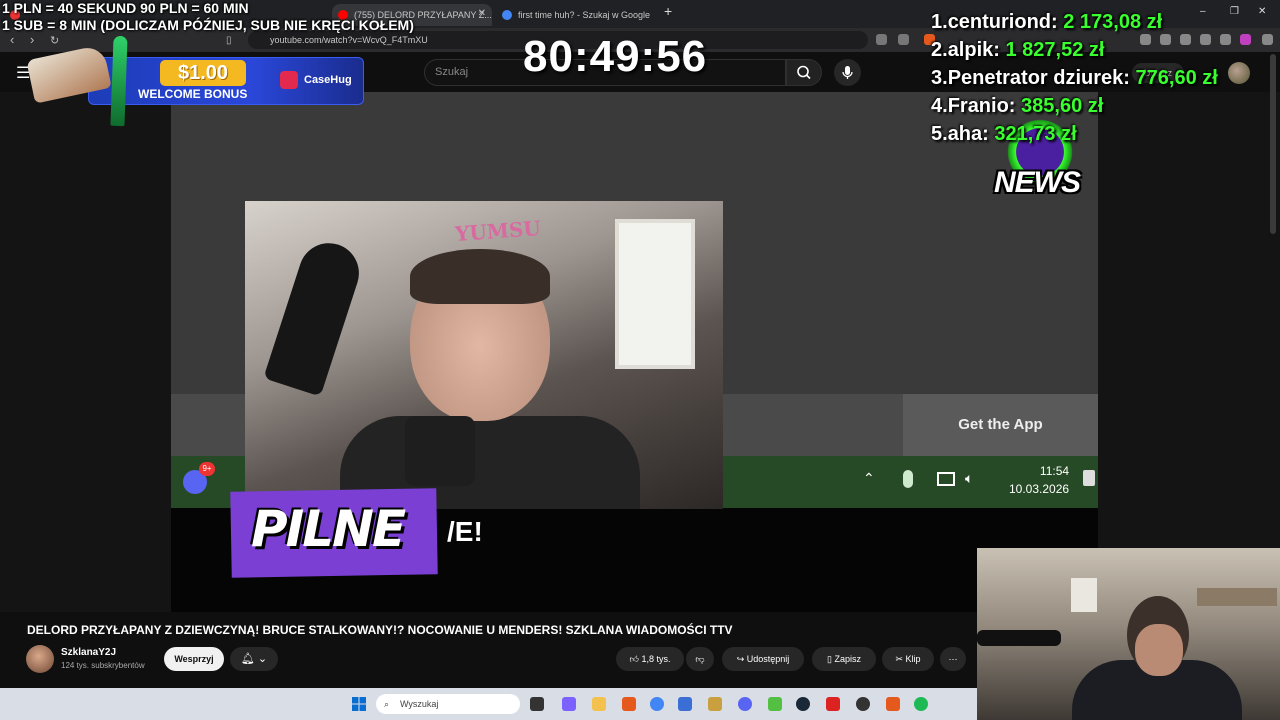 Image resolution: width=1280 pixels, height=720 pixels. What do you see at coordinates (968, 134) in the screenshot?
I see `leaderboard-name: aha:` at bounding box center [968, 134].